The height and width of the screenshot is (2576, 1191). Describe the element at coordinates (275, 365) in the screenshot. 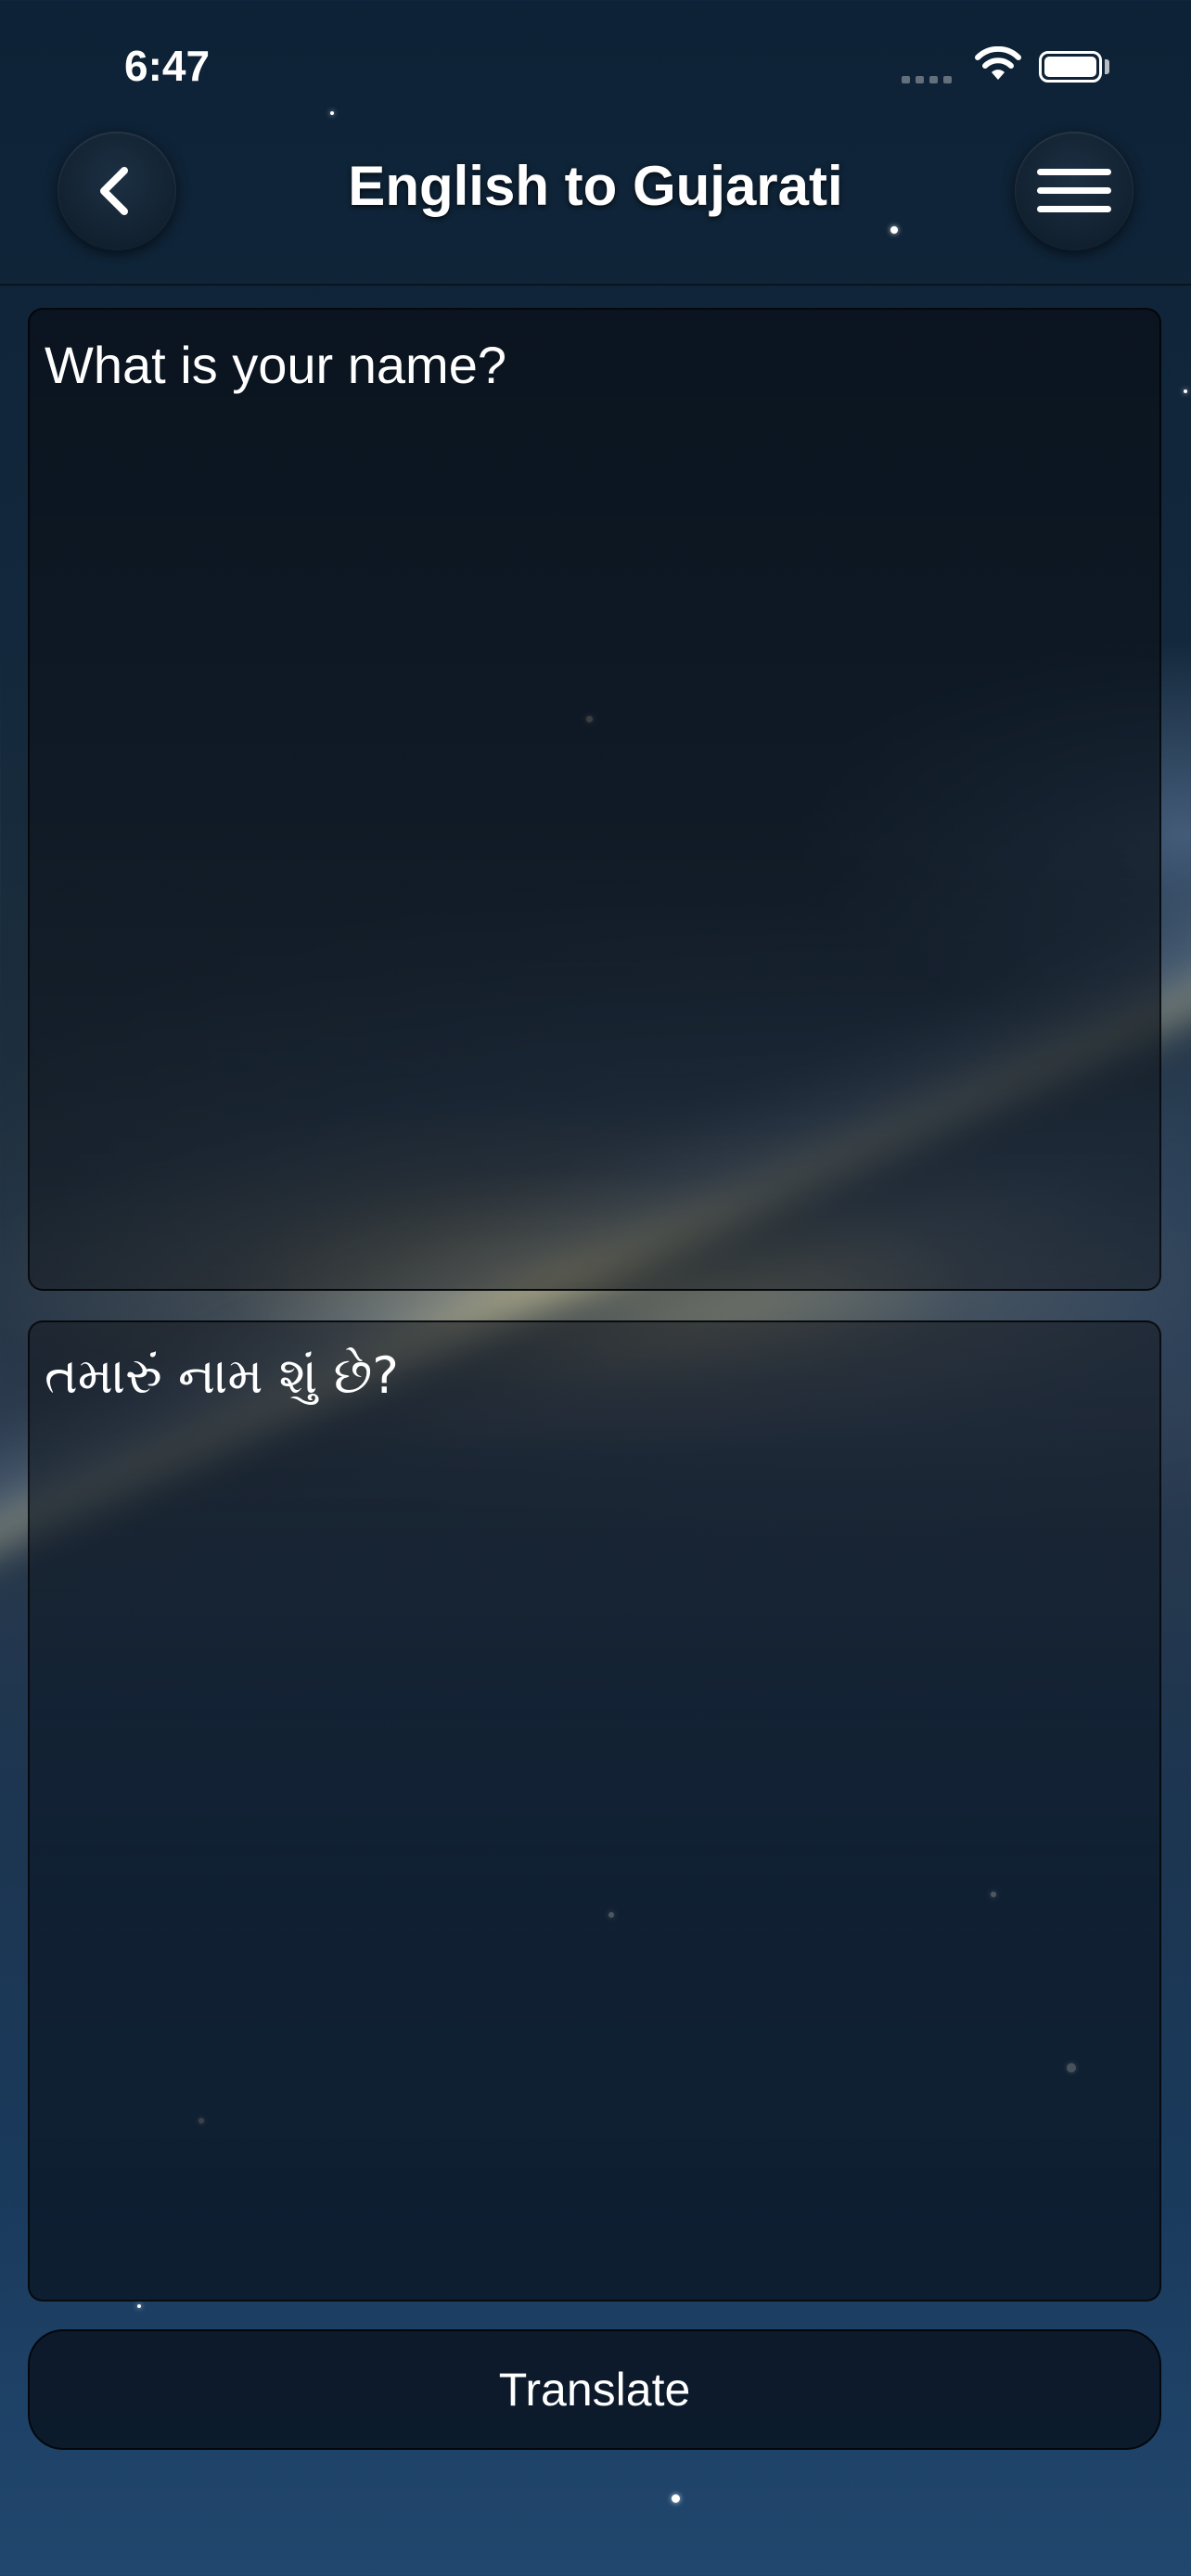

I see `source-text: What is your name?` at that location.